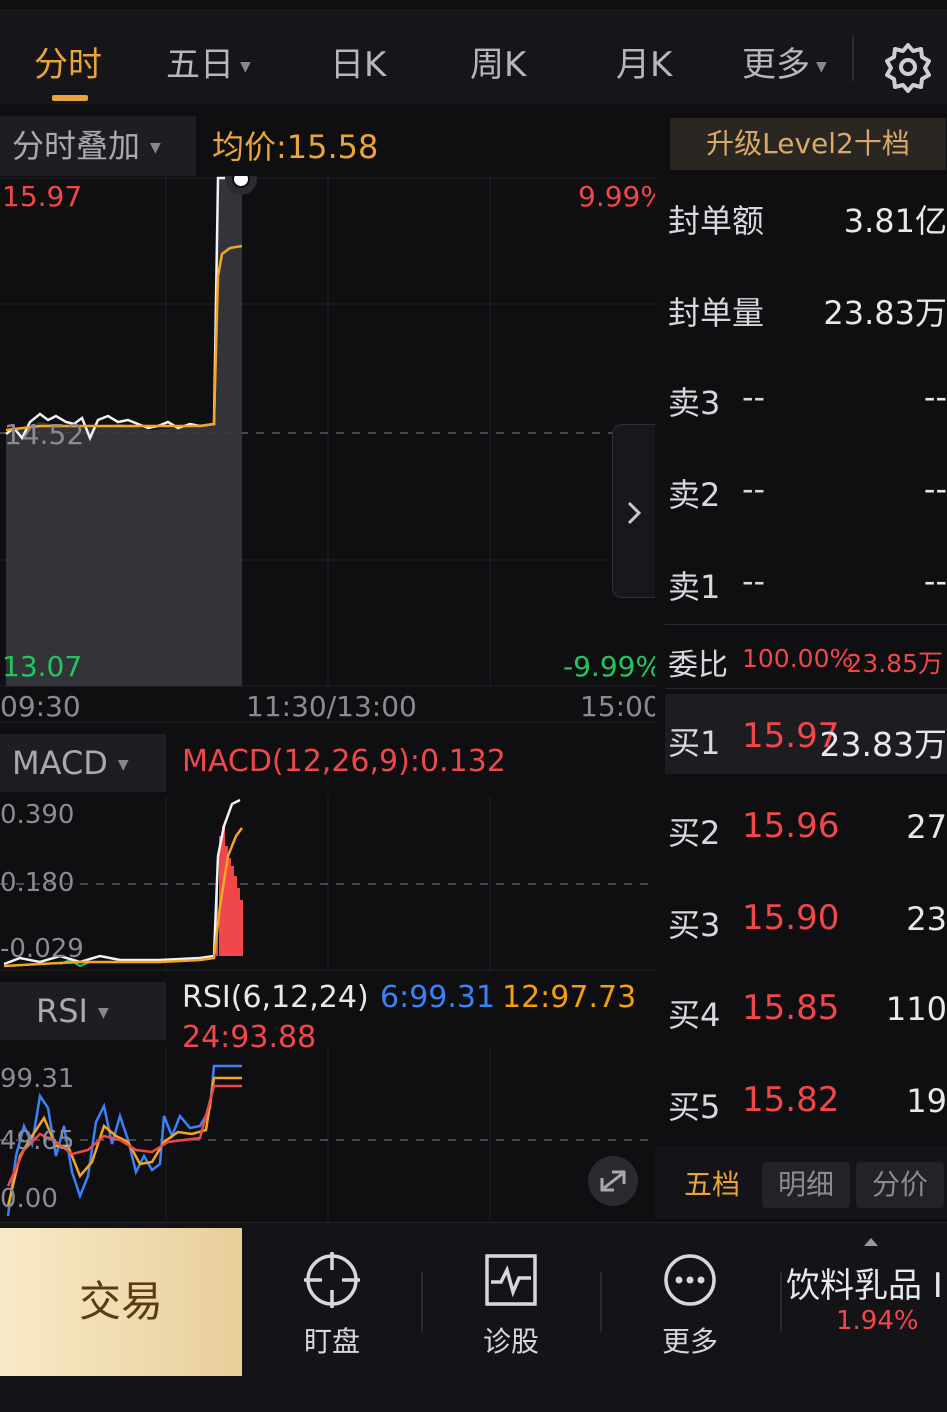  I want to click on rsi-selector: RSI ▼, so click(83, 1011).